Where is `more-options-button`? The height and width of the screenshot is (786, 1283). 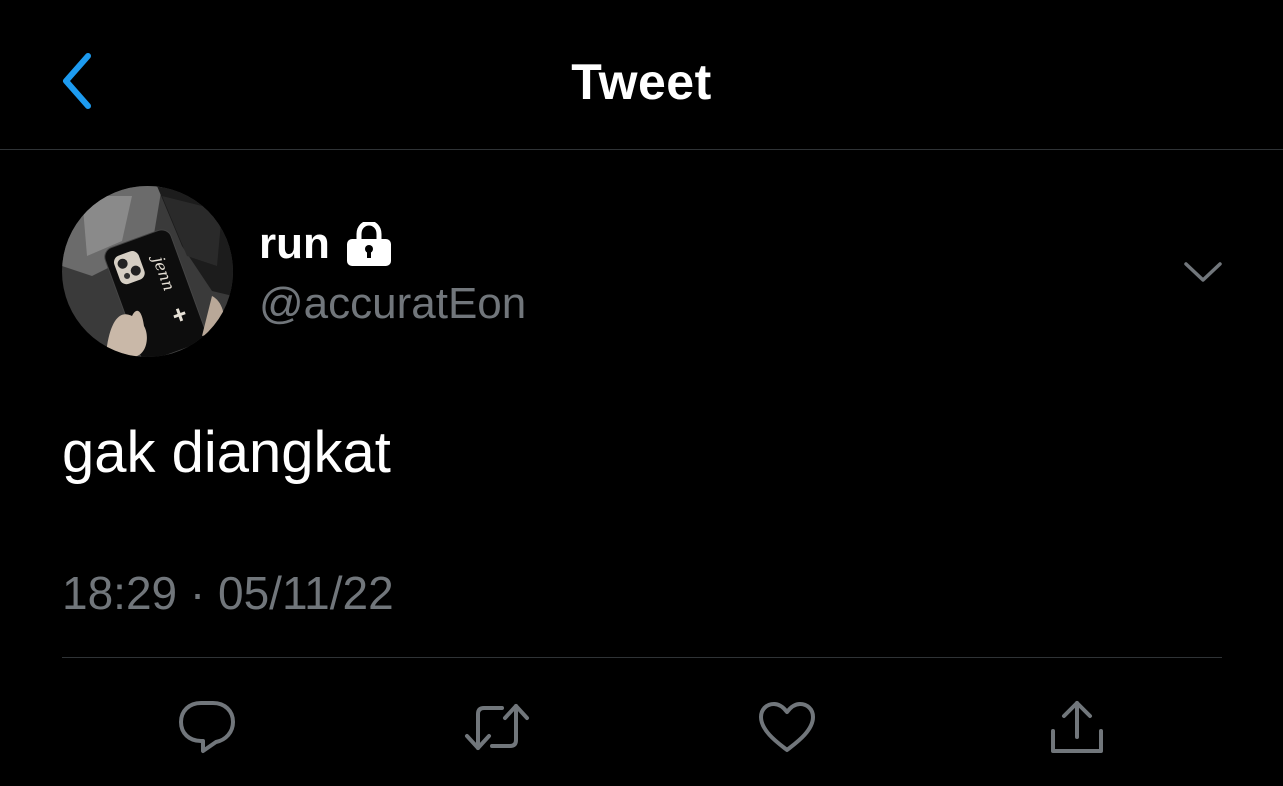
more-options-button is located at coordinates (1203, 272).